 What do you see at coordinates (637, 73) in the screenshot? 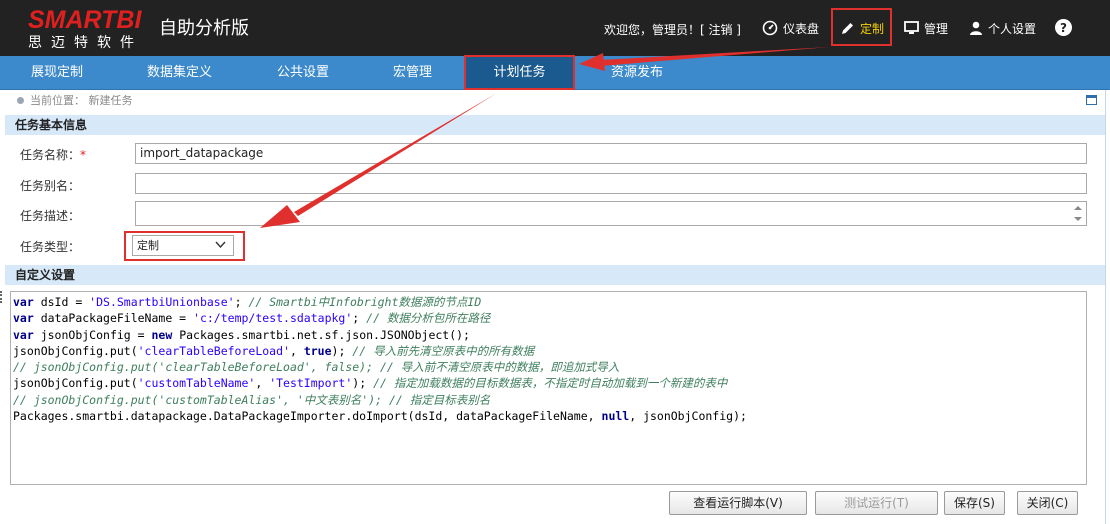
I see `nav-tab-resource-publish: 资源发布` at bounding box center [637, 73].